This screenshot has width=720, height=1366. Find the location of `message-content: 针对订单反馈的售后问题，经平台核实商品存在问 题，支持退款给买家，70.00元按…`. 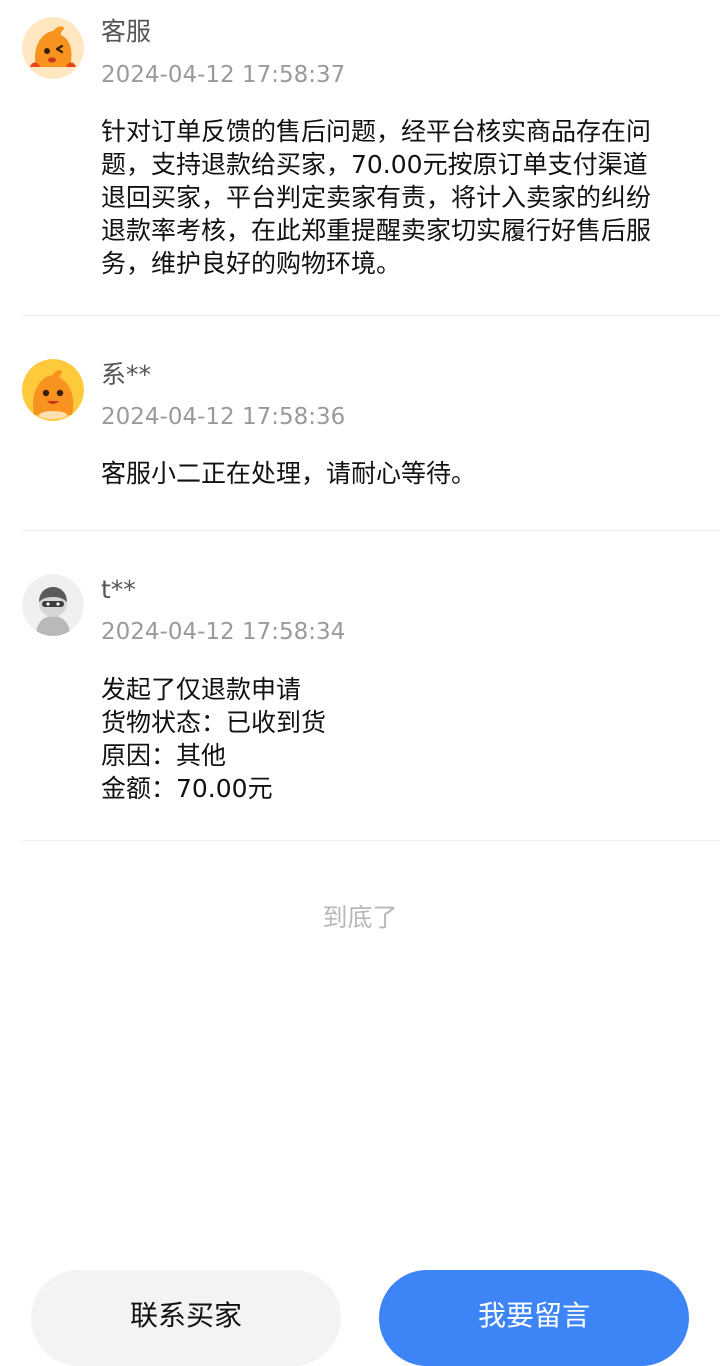

message-content: 针对订单反馈的售后问题，经平台核实商品存在问 题，支持退款给买家，70.00元按… is located at coordinates (401, 197).